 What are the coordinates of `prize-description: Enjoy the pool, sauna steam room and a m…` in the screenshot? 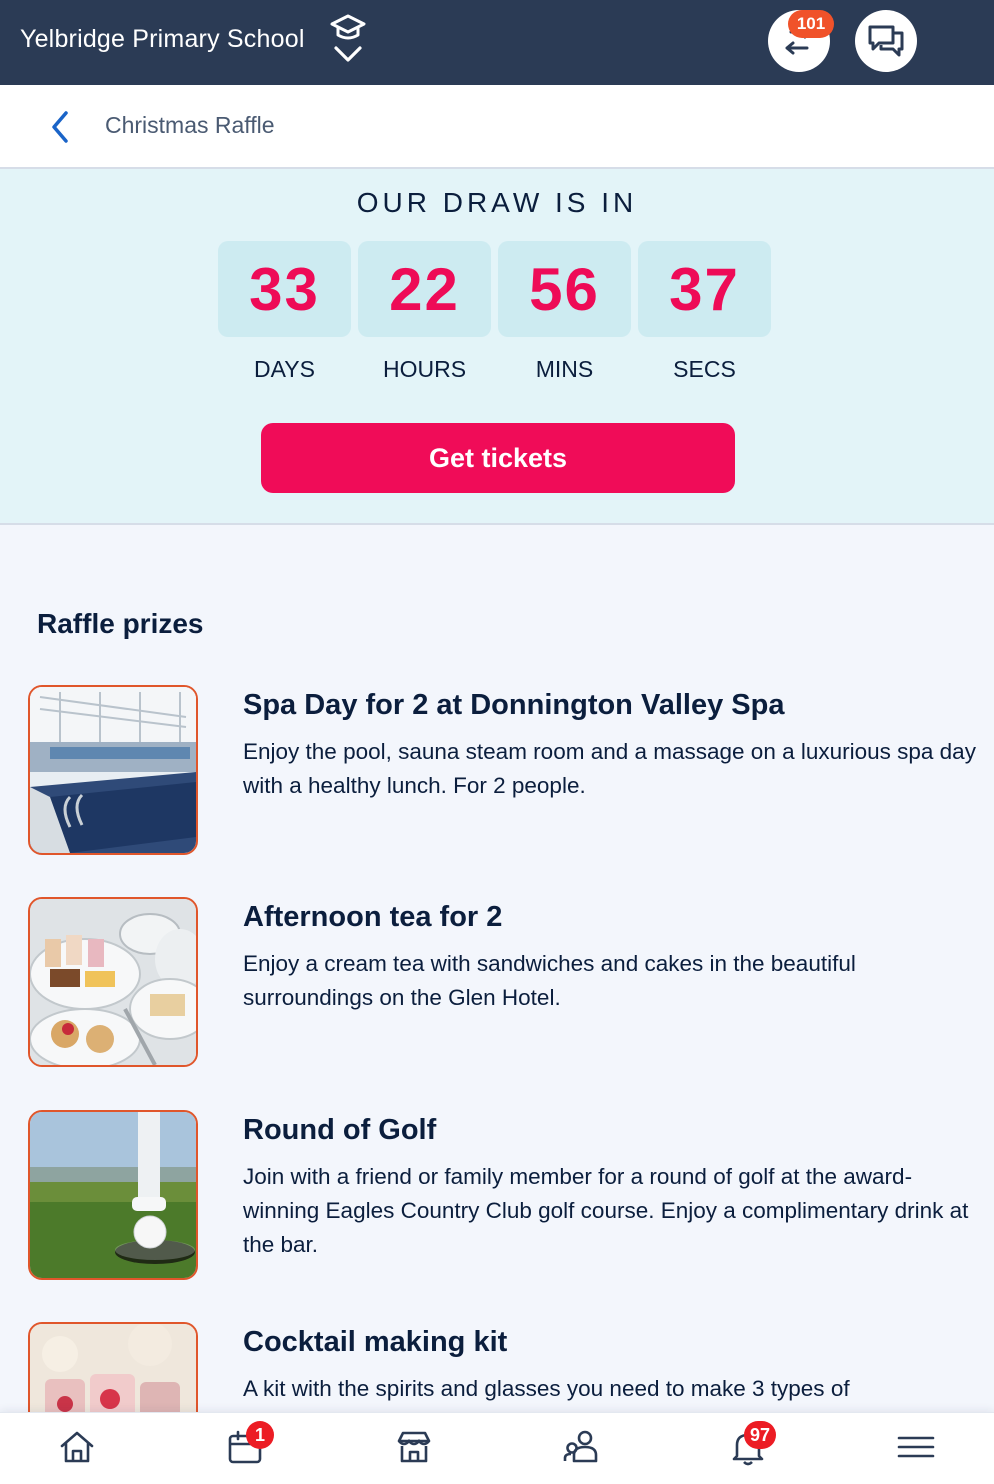 It's located at (609, 768).